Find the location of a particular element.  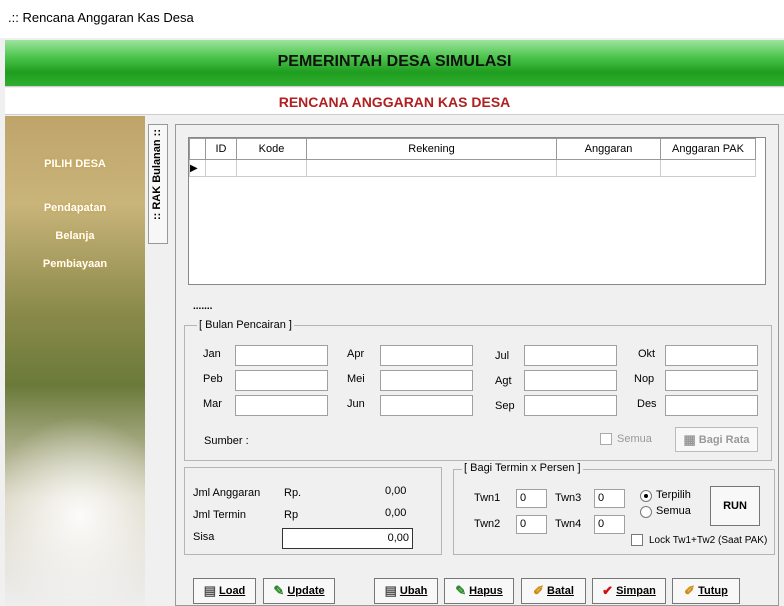

batal-icon: ✐ is located at coordinates (538, 590).